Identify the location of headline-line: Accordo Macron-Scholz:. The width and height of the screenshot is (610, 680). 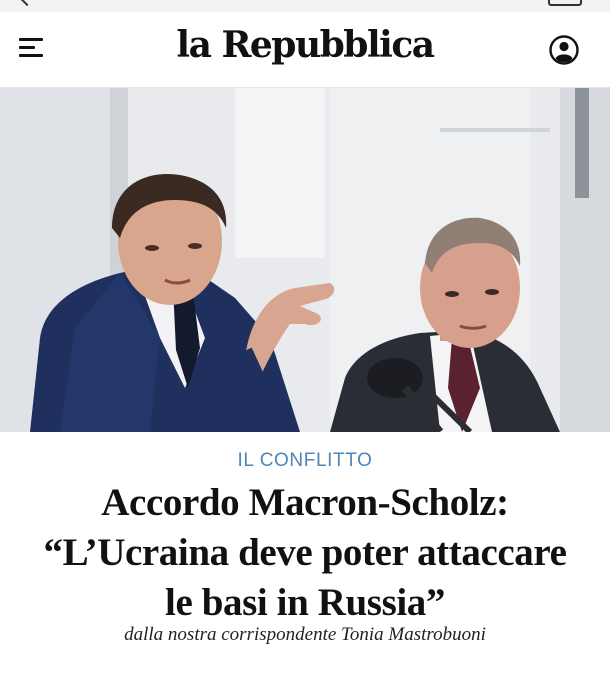
(305, 502).